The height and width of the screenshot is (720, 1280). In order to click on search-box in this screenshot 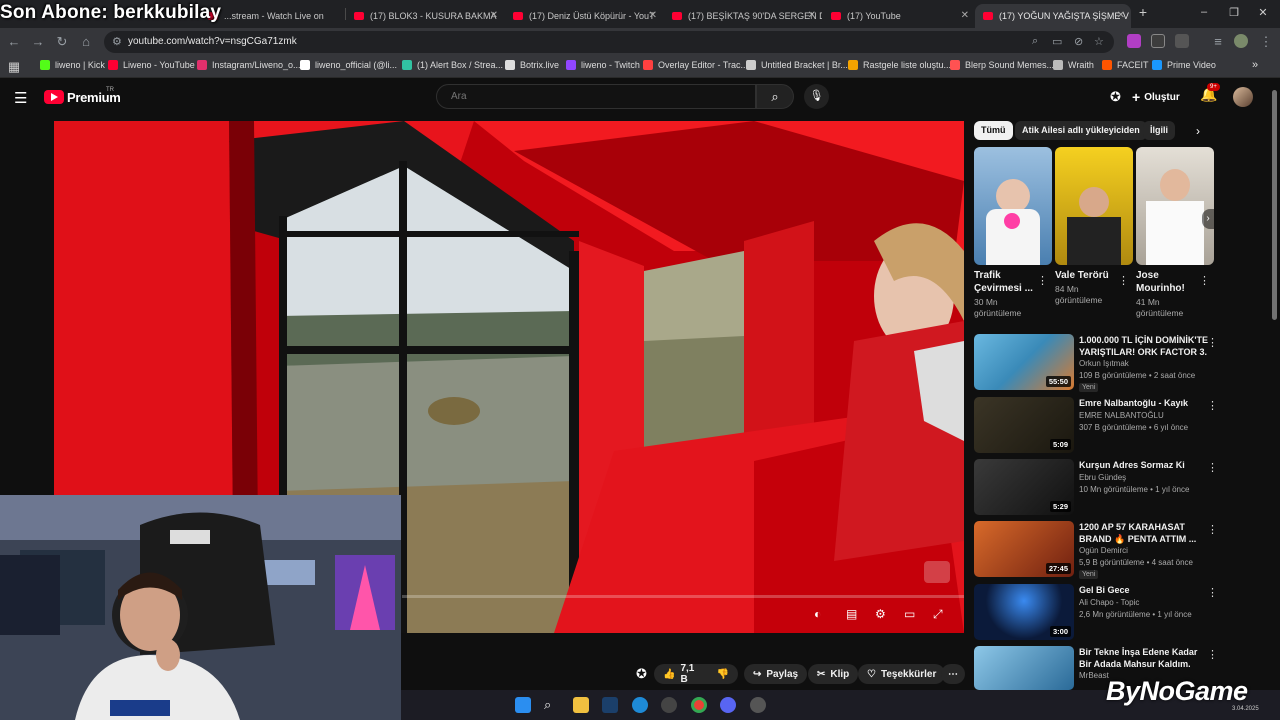, I will do `click(596, 96)`.